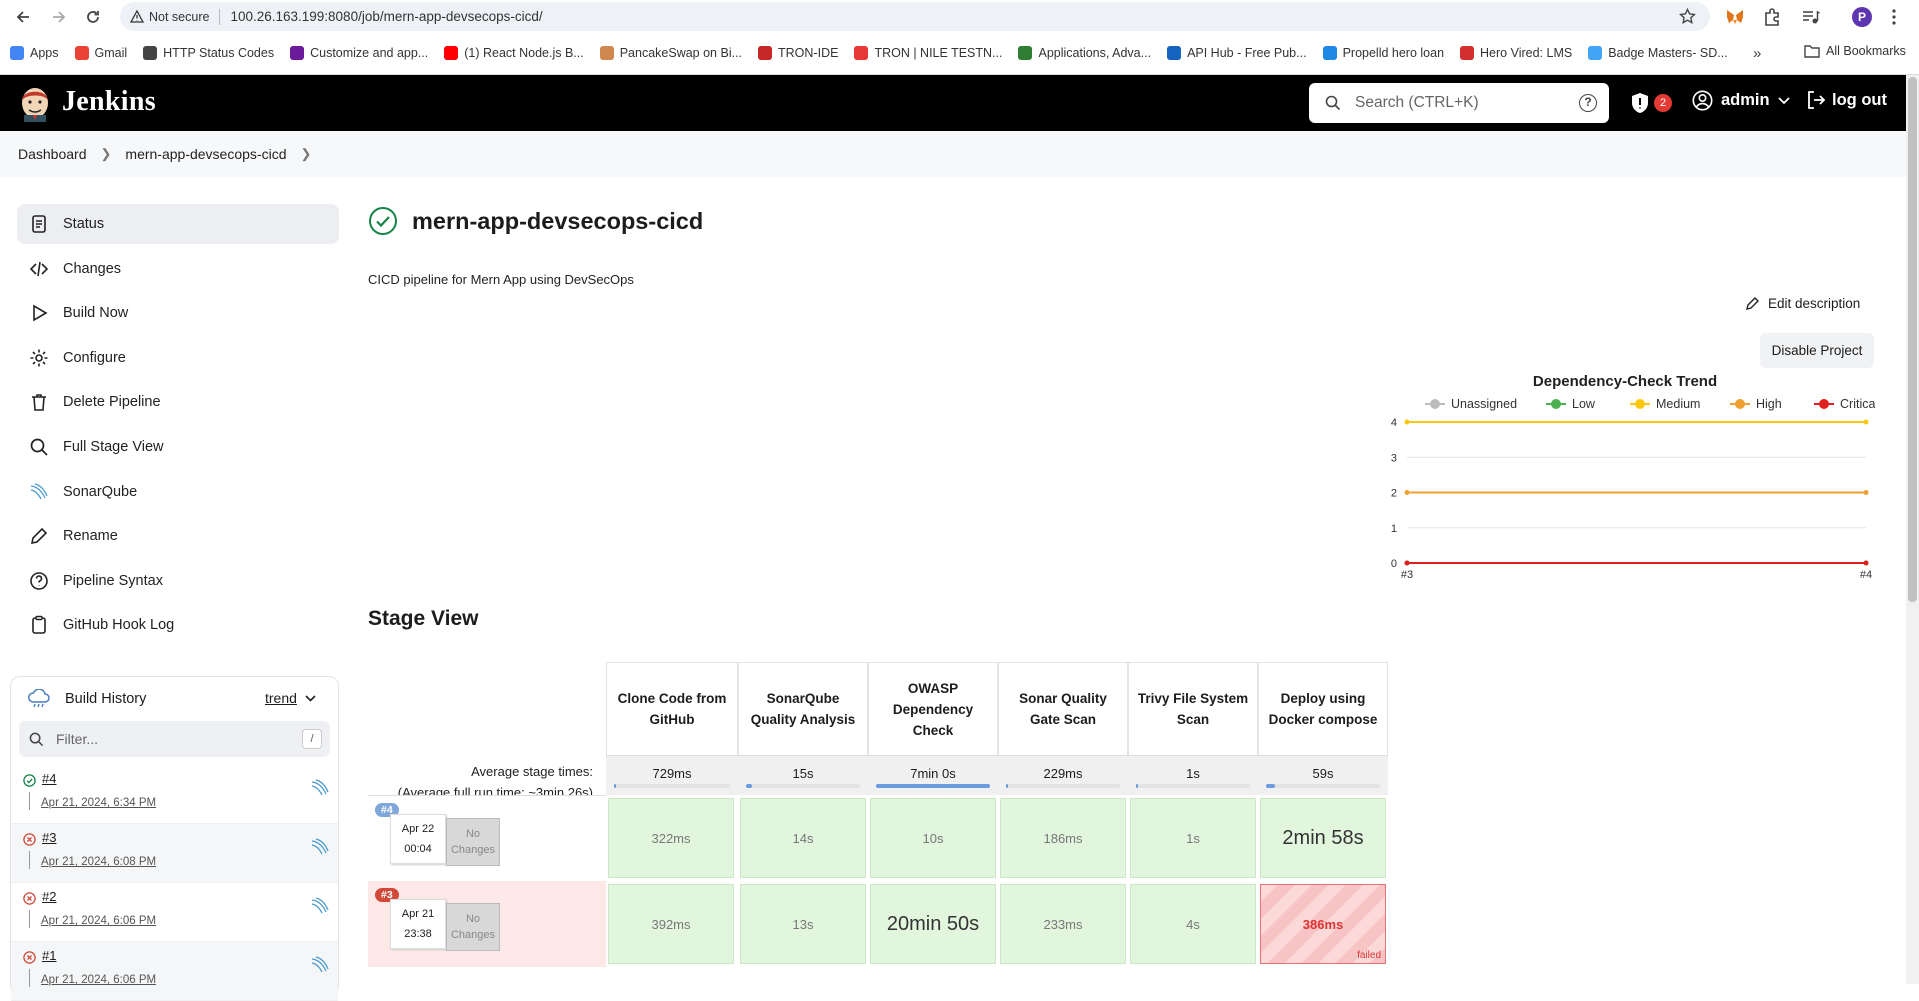 This screenshot has height=1001, width=1919. Describe the element at coordinates (1063, 924) in the screenshot. I see `stage-cell: 233ms` at that location.